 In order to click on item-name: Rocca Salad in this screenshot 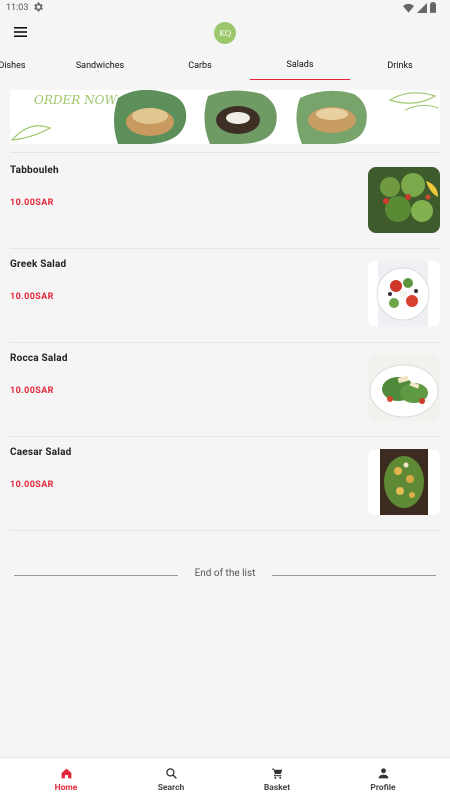, I will do `click(39, 358)`.